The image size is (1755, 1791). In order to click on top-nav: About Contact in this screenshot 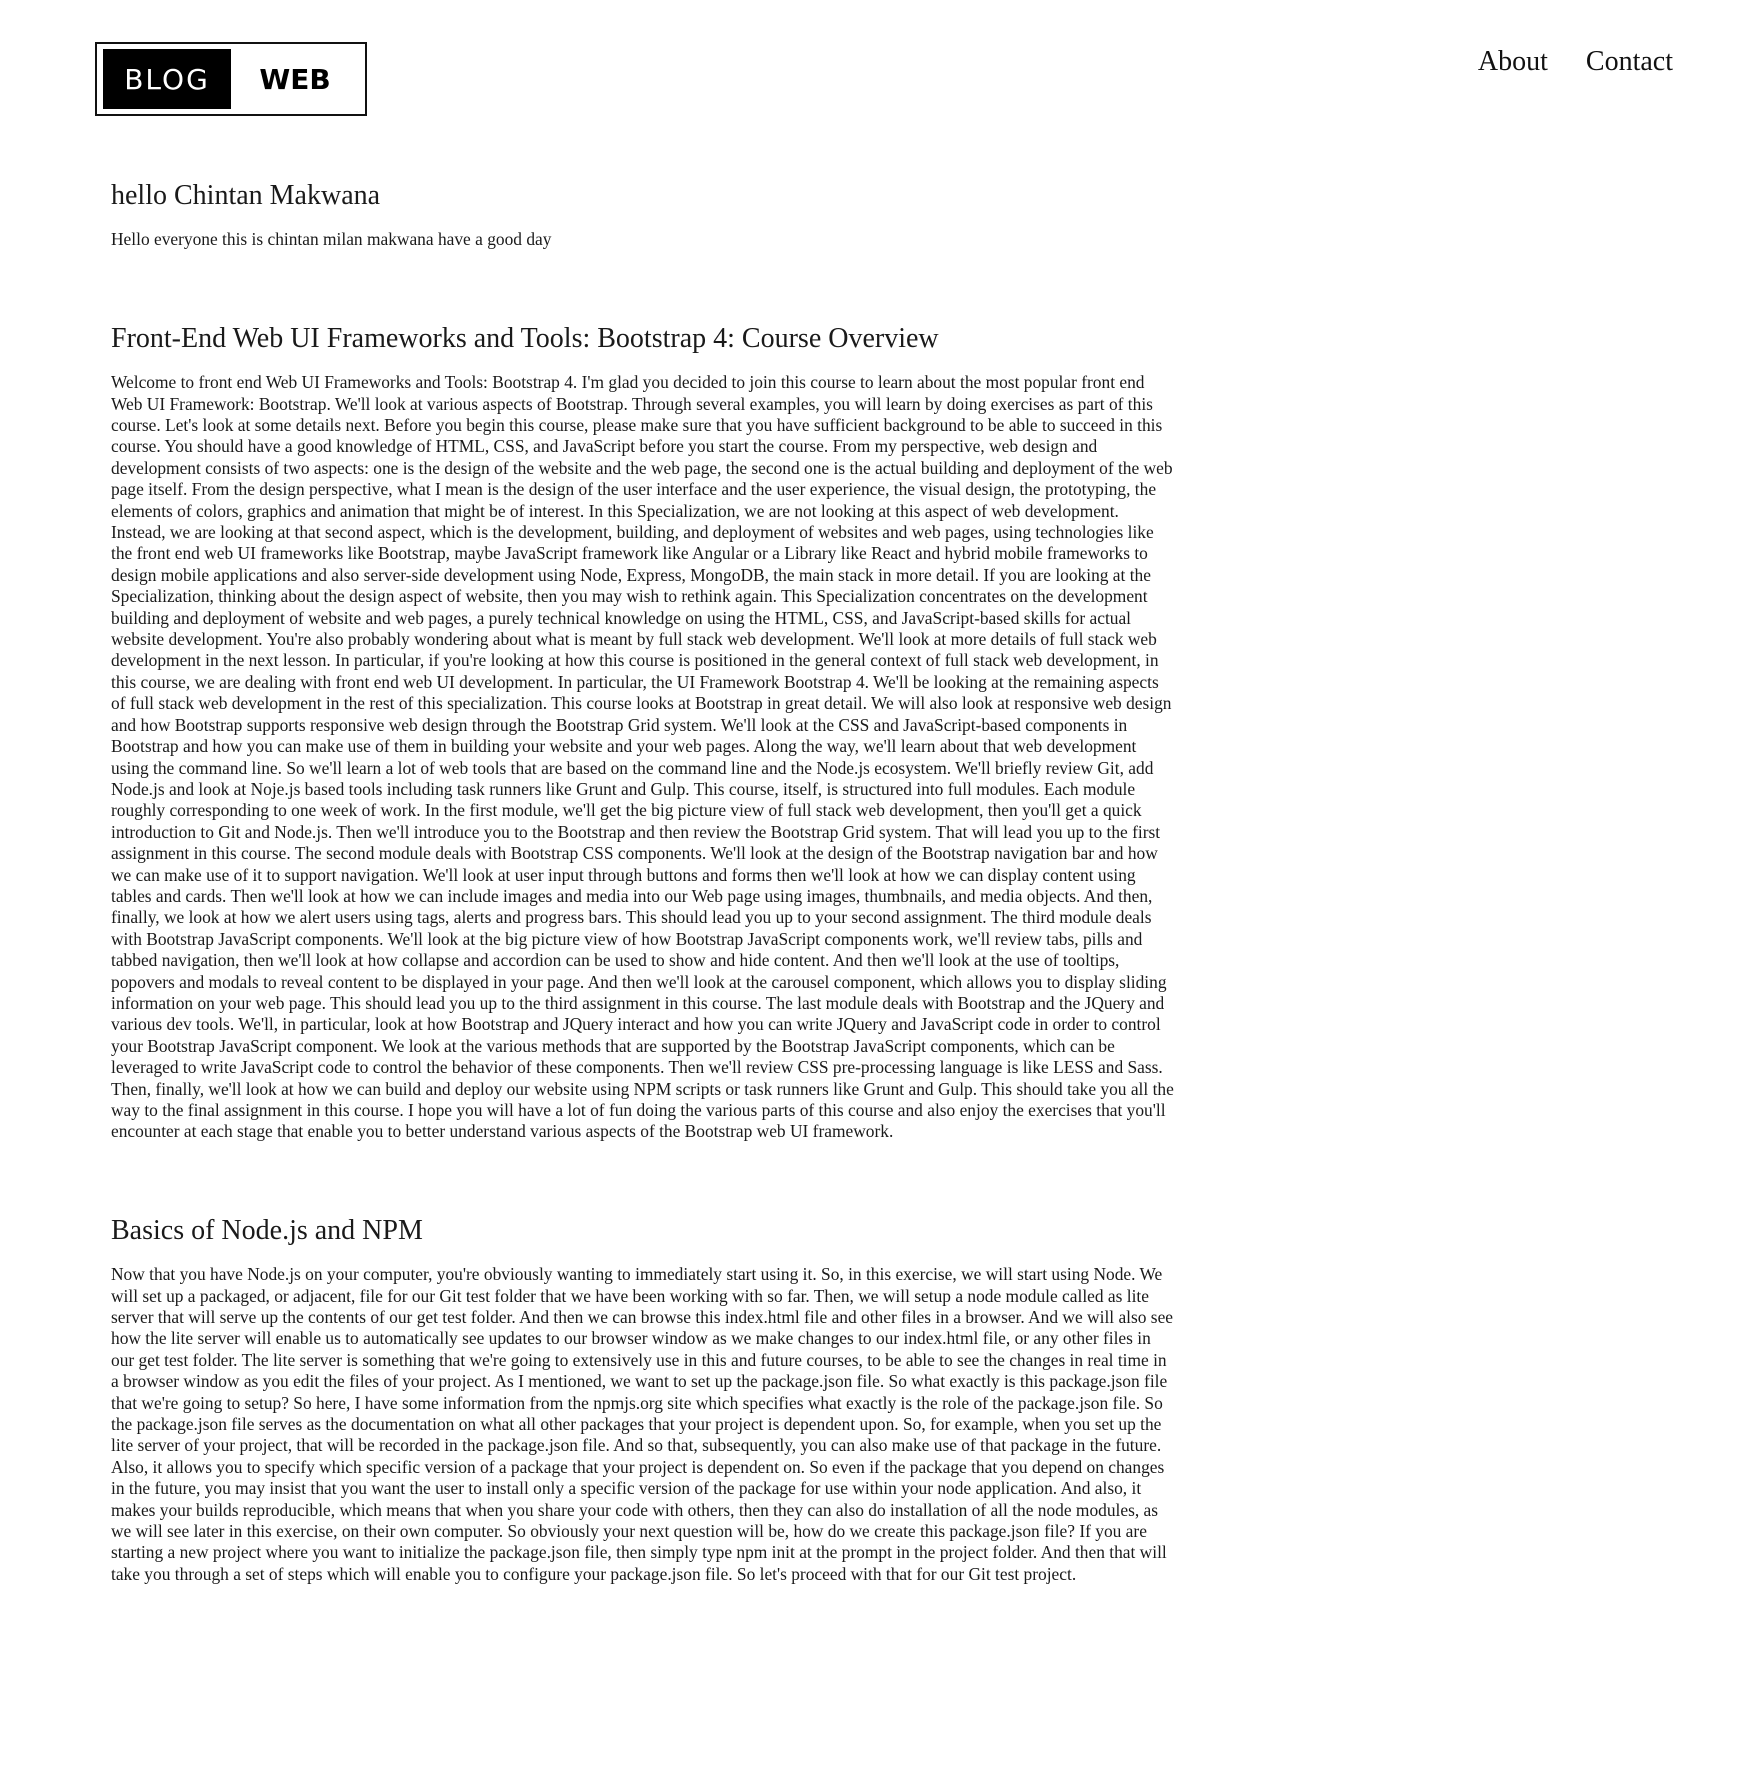, I will do `click(1575, 62)`.